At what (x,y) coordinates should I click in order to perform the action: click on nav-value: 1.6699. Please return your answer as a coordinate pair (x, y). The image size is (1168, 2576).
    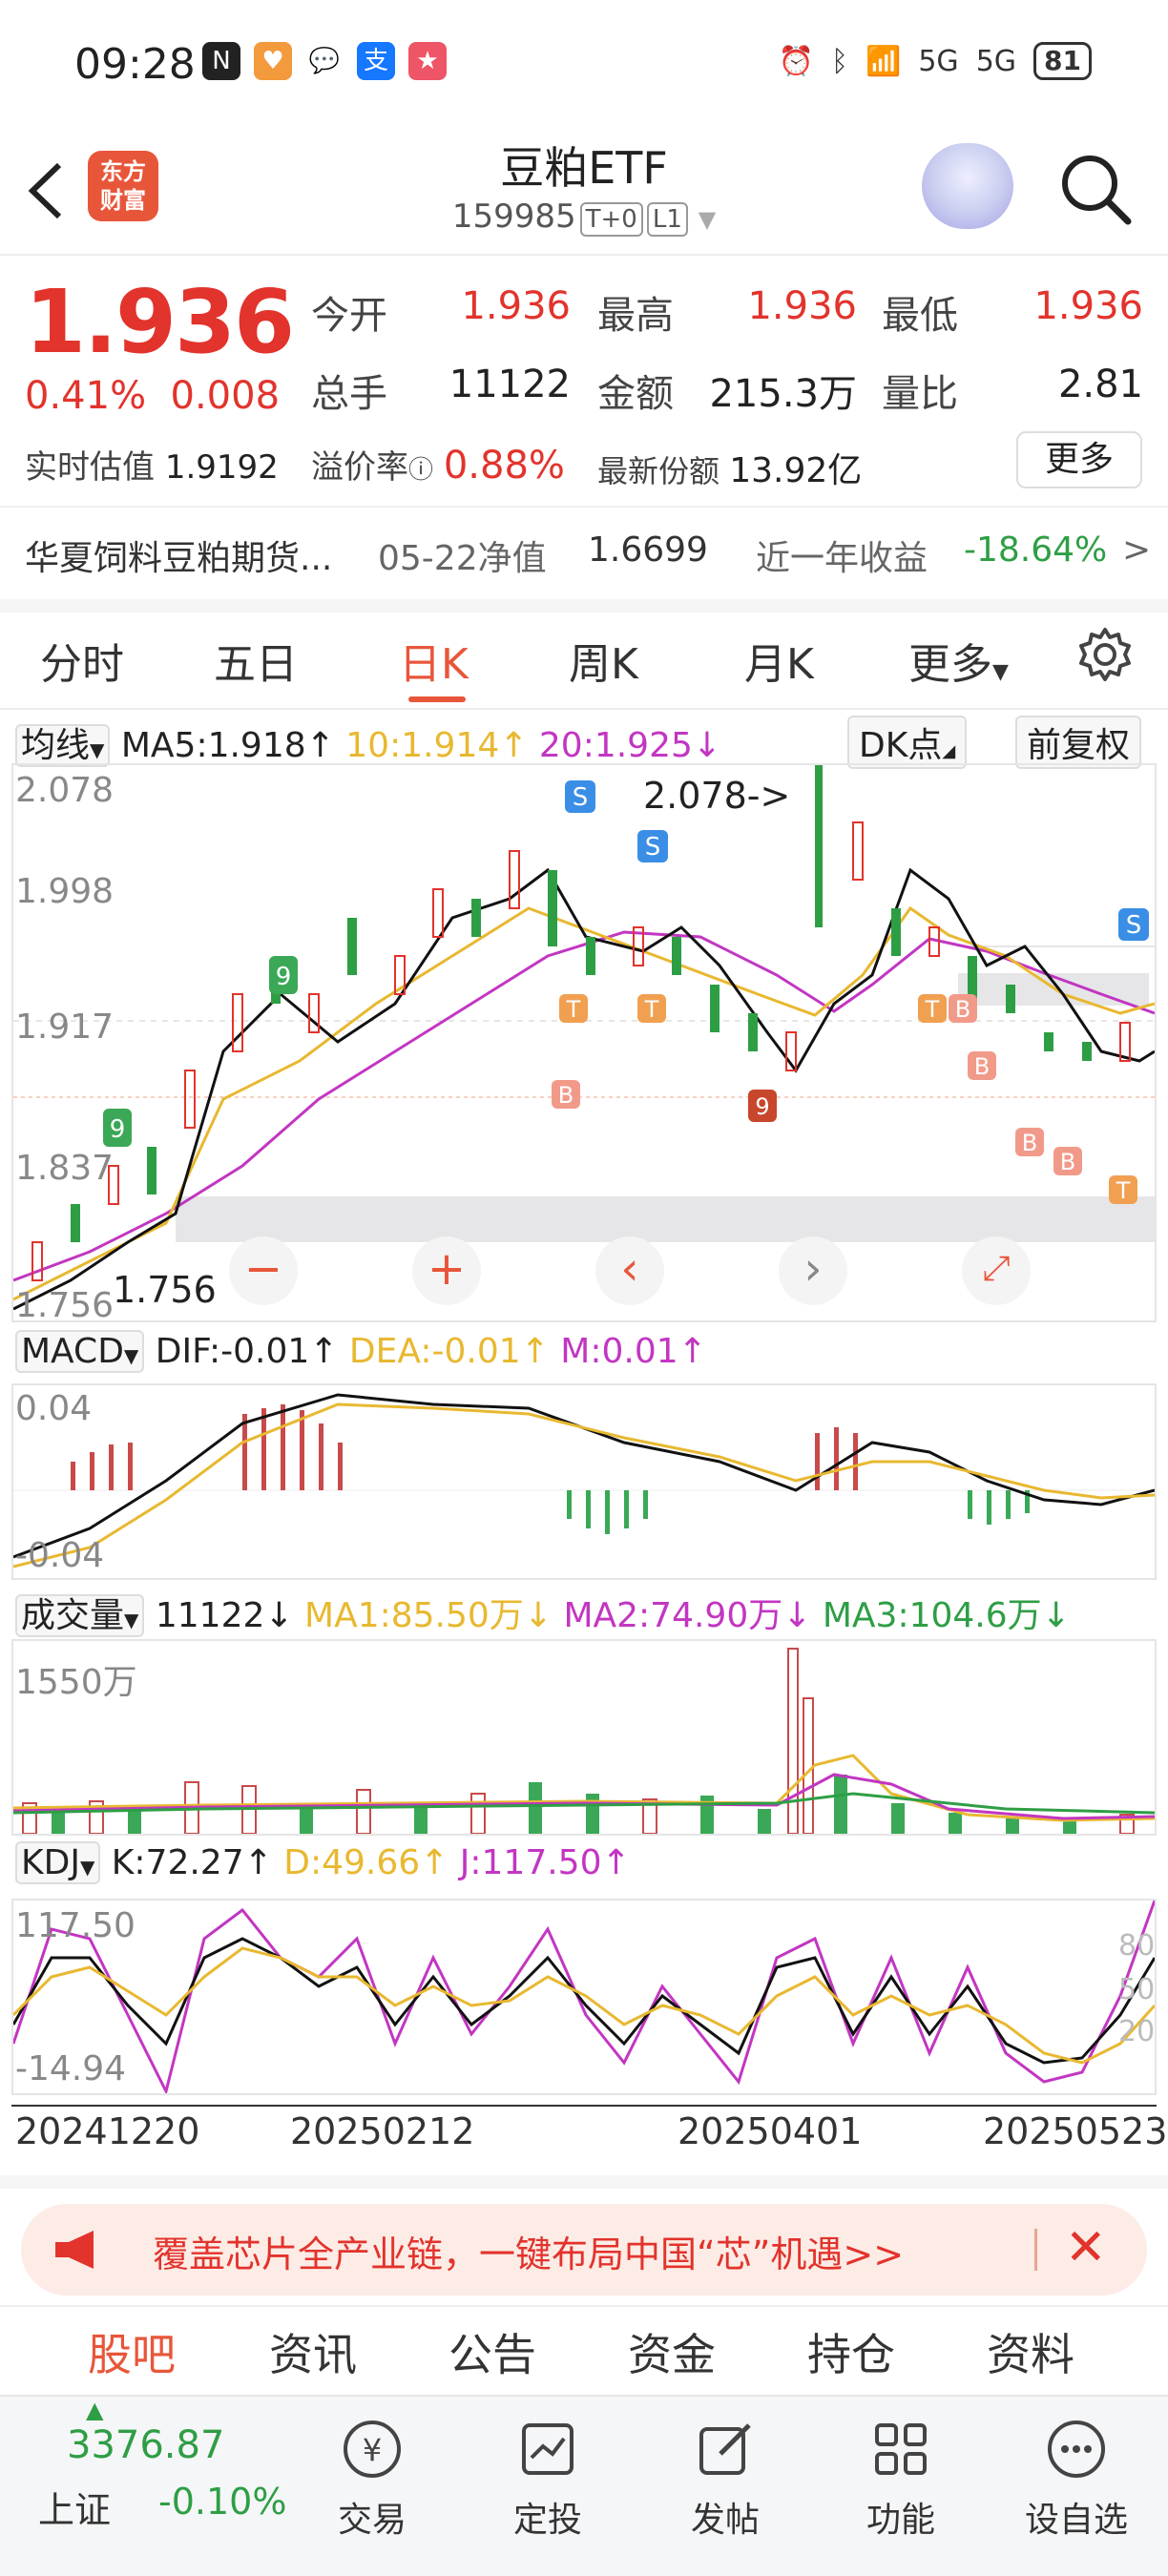
    Looking at the image, I should click on (648, 550).